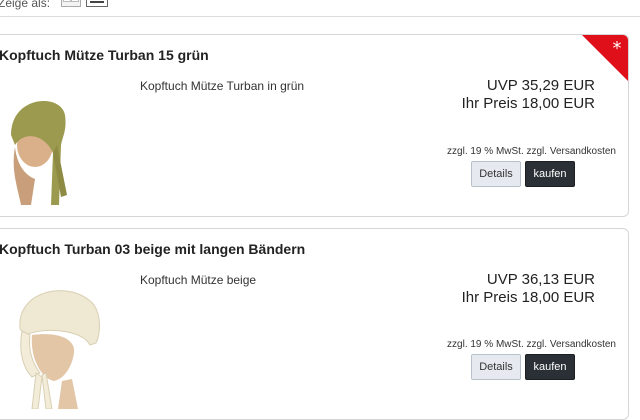  I want to click on sale-badge-symbol: *, so click(617, 48).